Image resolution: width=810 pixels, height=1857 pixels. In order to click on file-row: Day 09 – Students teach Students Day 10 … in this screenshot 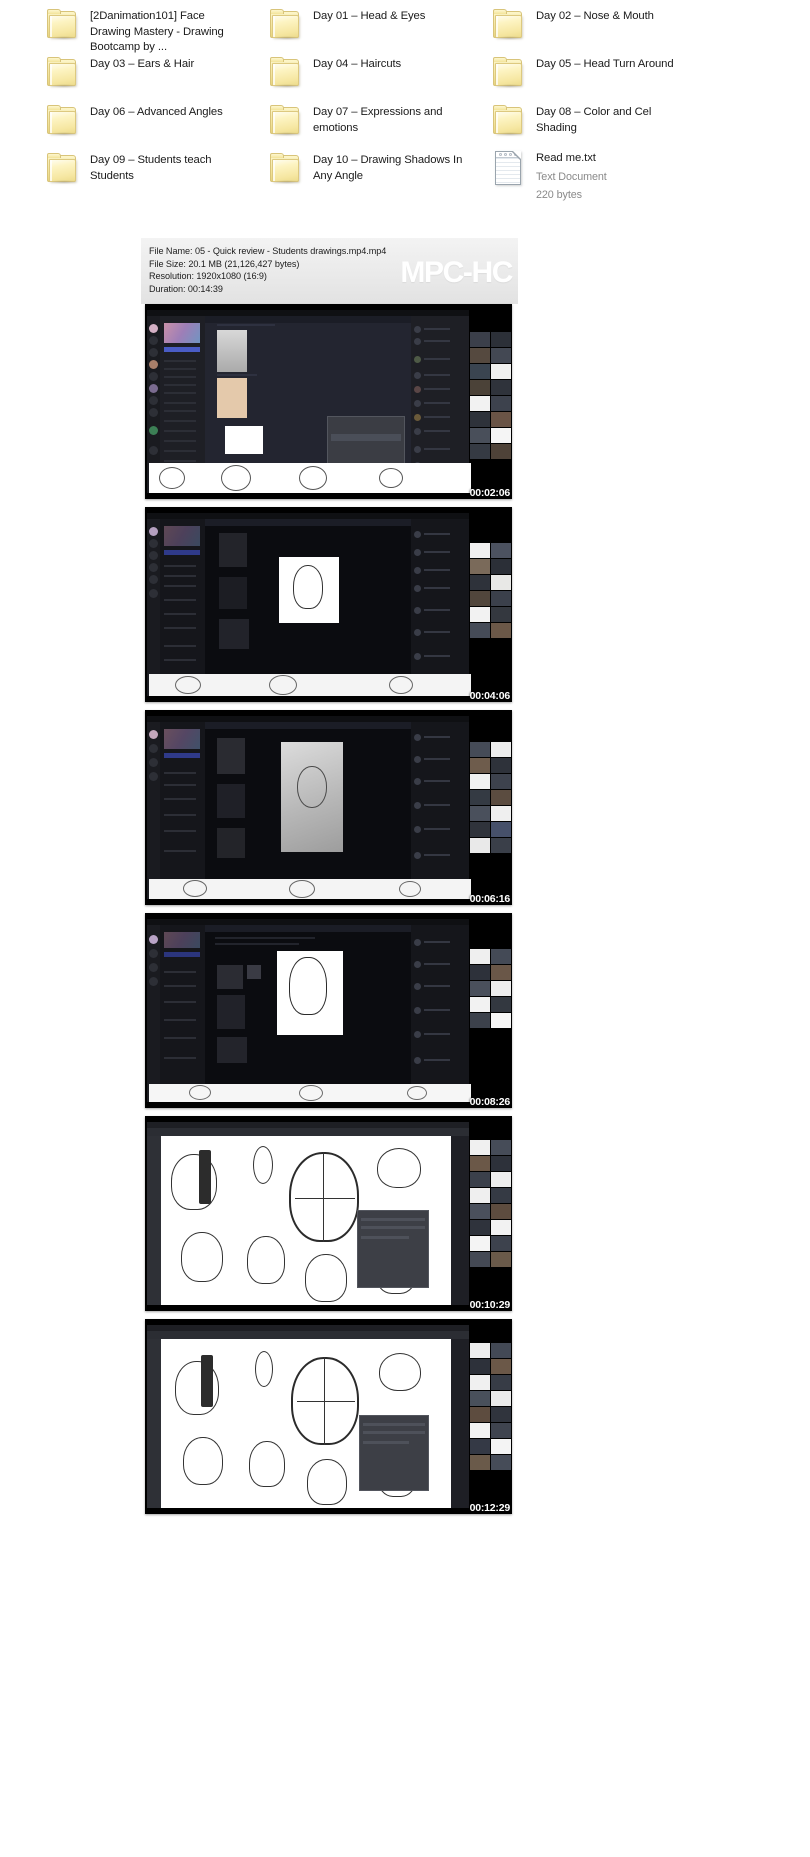, I will do `click(405, 174)`.